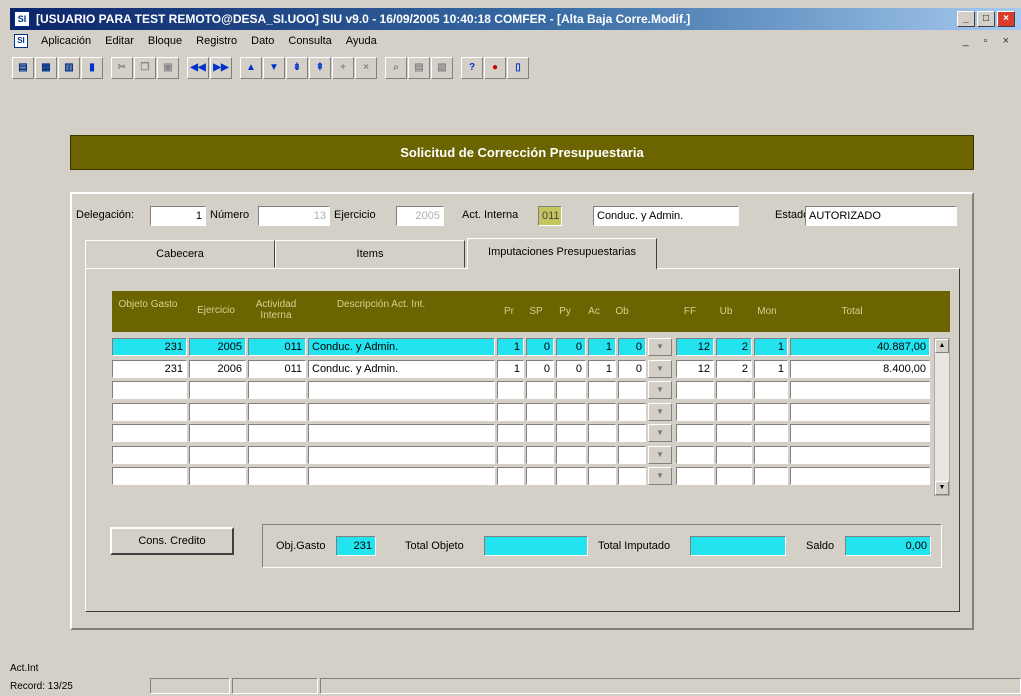 This screenshot has height=696, width=1021. I want to click on act-interna-field: 011, so click(550, 216).